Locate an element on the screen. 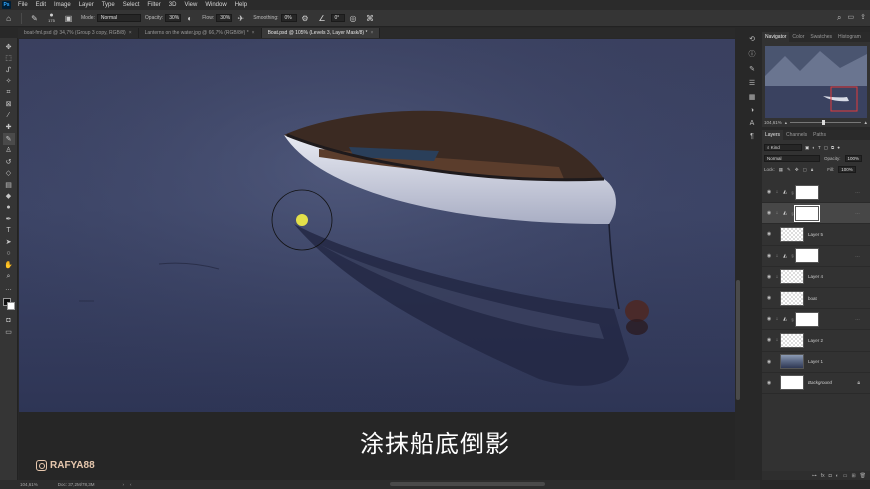  menu-type: Type is located at coordinates (108, 5).